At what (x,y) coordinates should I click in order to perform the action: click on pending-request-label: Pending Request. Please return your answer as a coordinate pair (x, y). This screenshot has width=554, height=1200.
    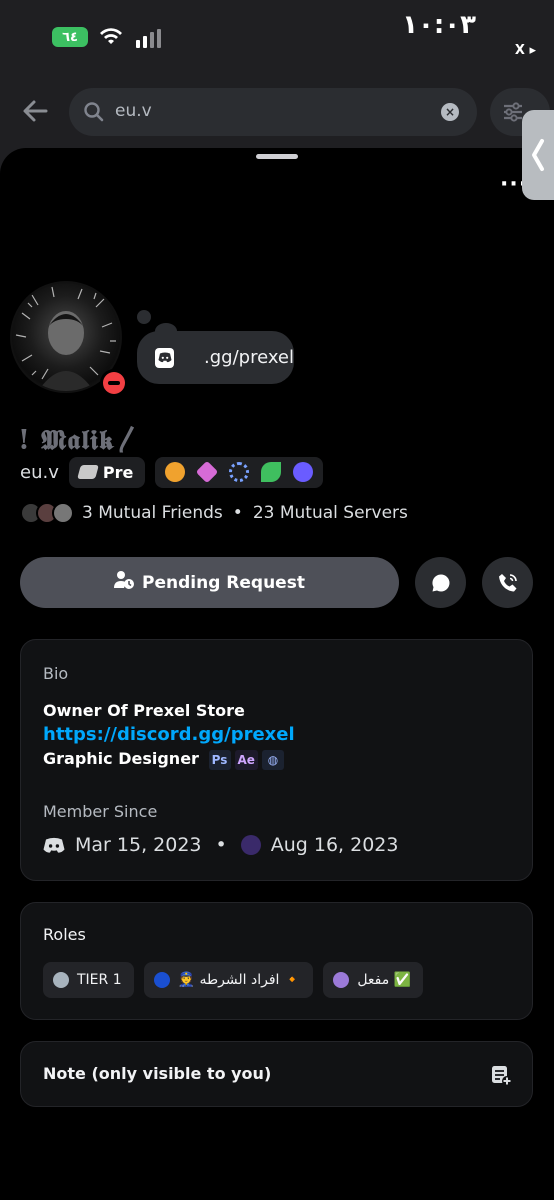
    Looking at the image, I should click on (223, 582).